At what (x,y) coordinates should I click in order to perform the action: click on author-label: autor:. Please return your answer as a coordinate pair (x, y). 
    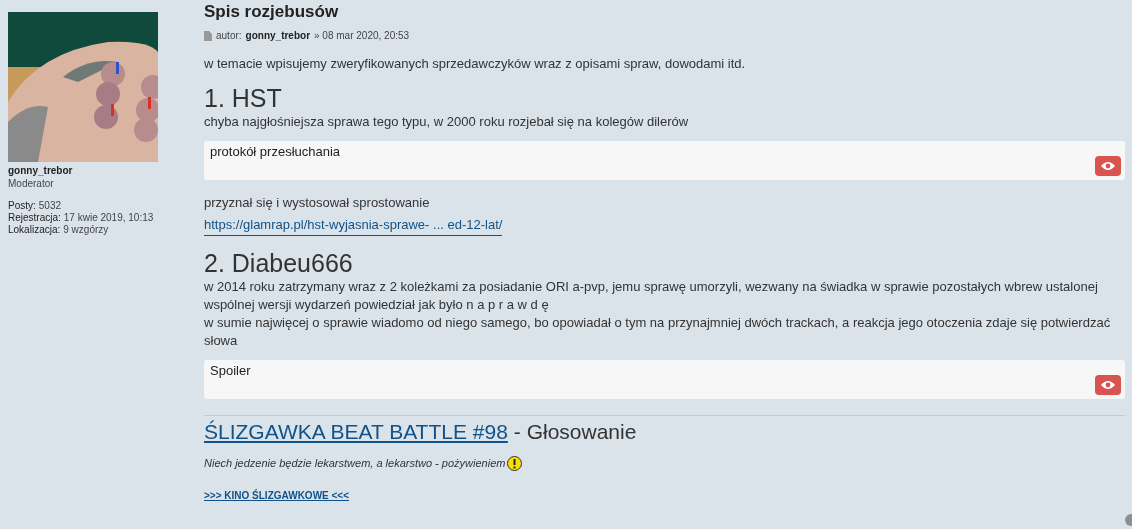
    Looking at the image, I should click on (229, 36).